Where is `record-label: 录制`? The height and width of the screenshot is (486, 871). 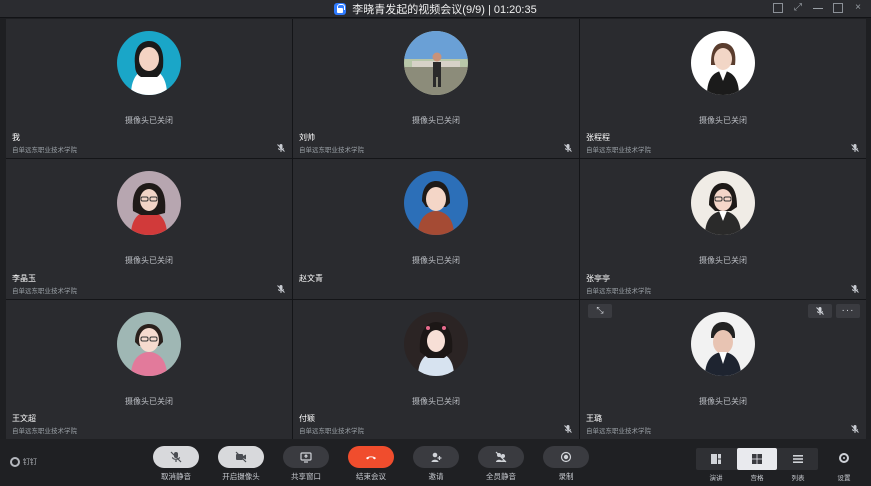 record-label: 录制 is located at coordinates (566, 476).